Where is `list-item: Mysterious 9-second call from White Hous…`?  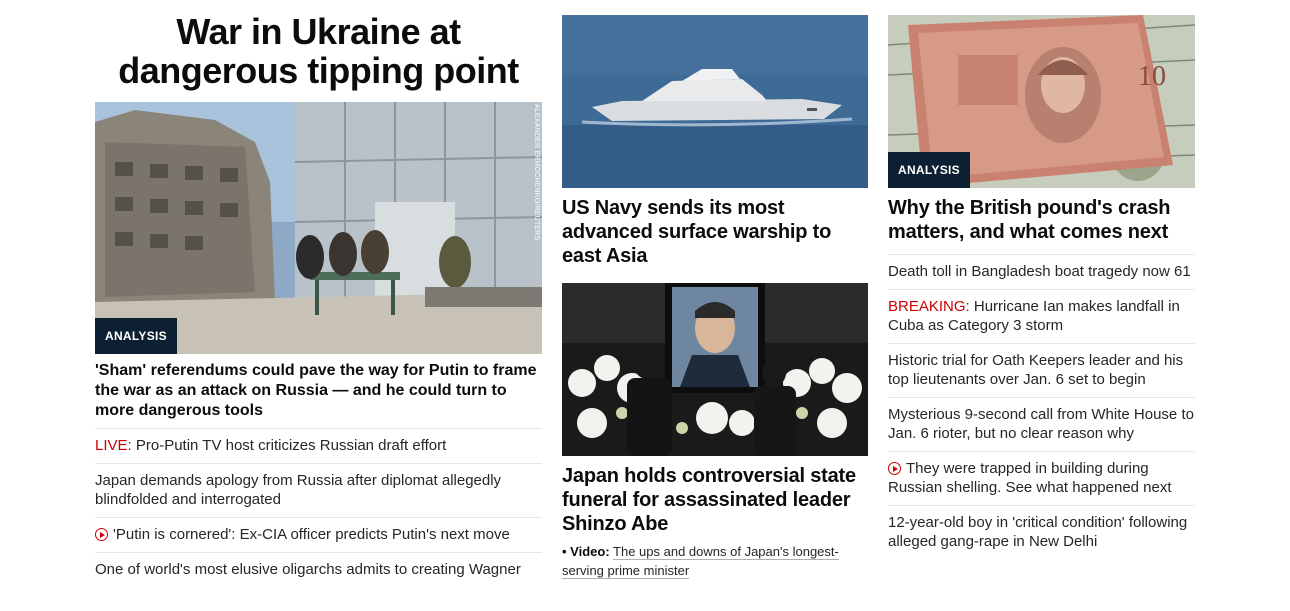 list-item: Mysterious 9-second call from White Hous… is located at coordinates (1041, 424).